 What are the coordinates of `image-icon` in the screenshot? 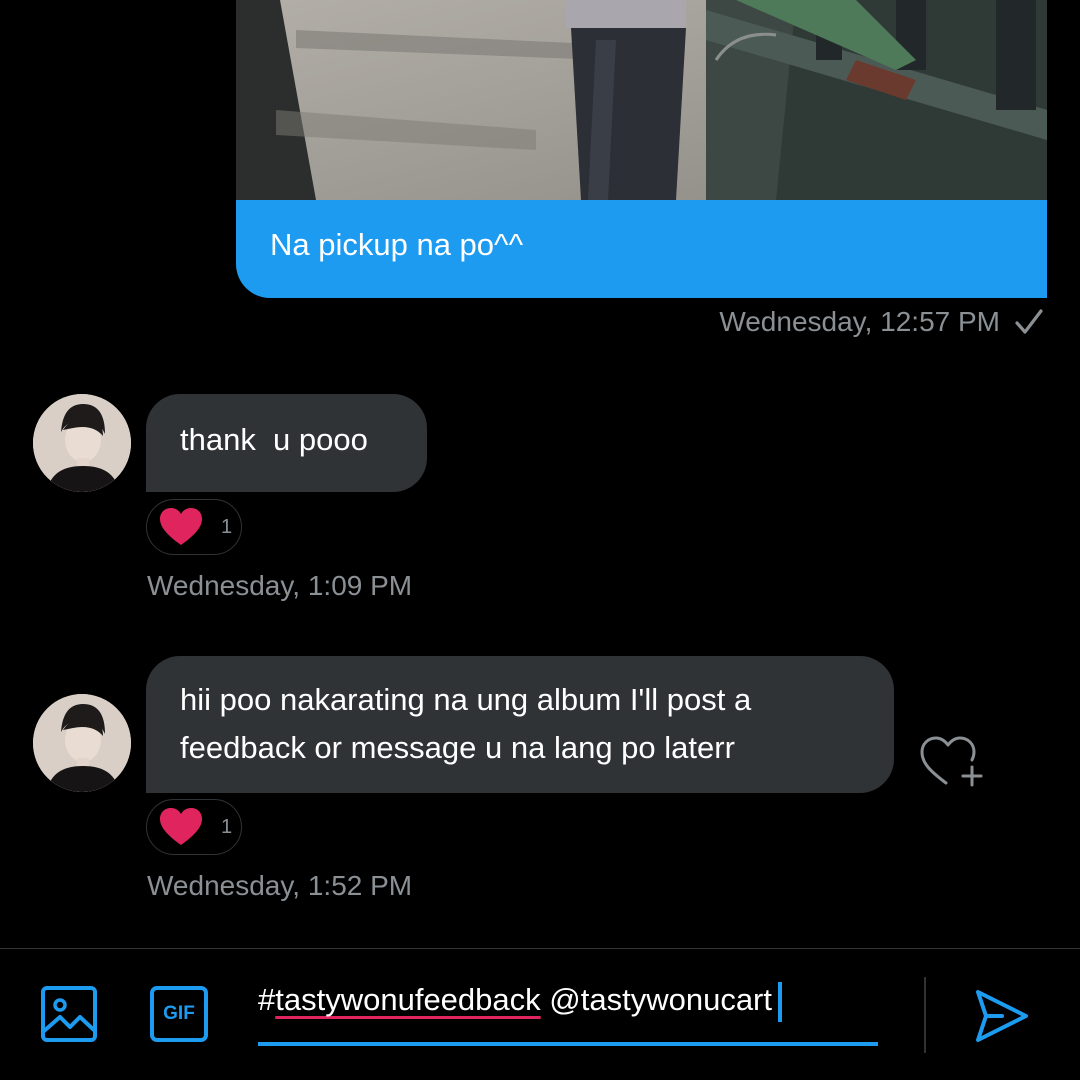 It's located at (70, 1015).